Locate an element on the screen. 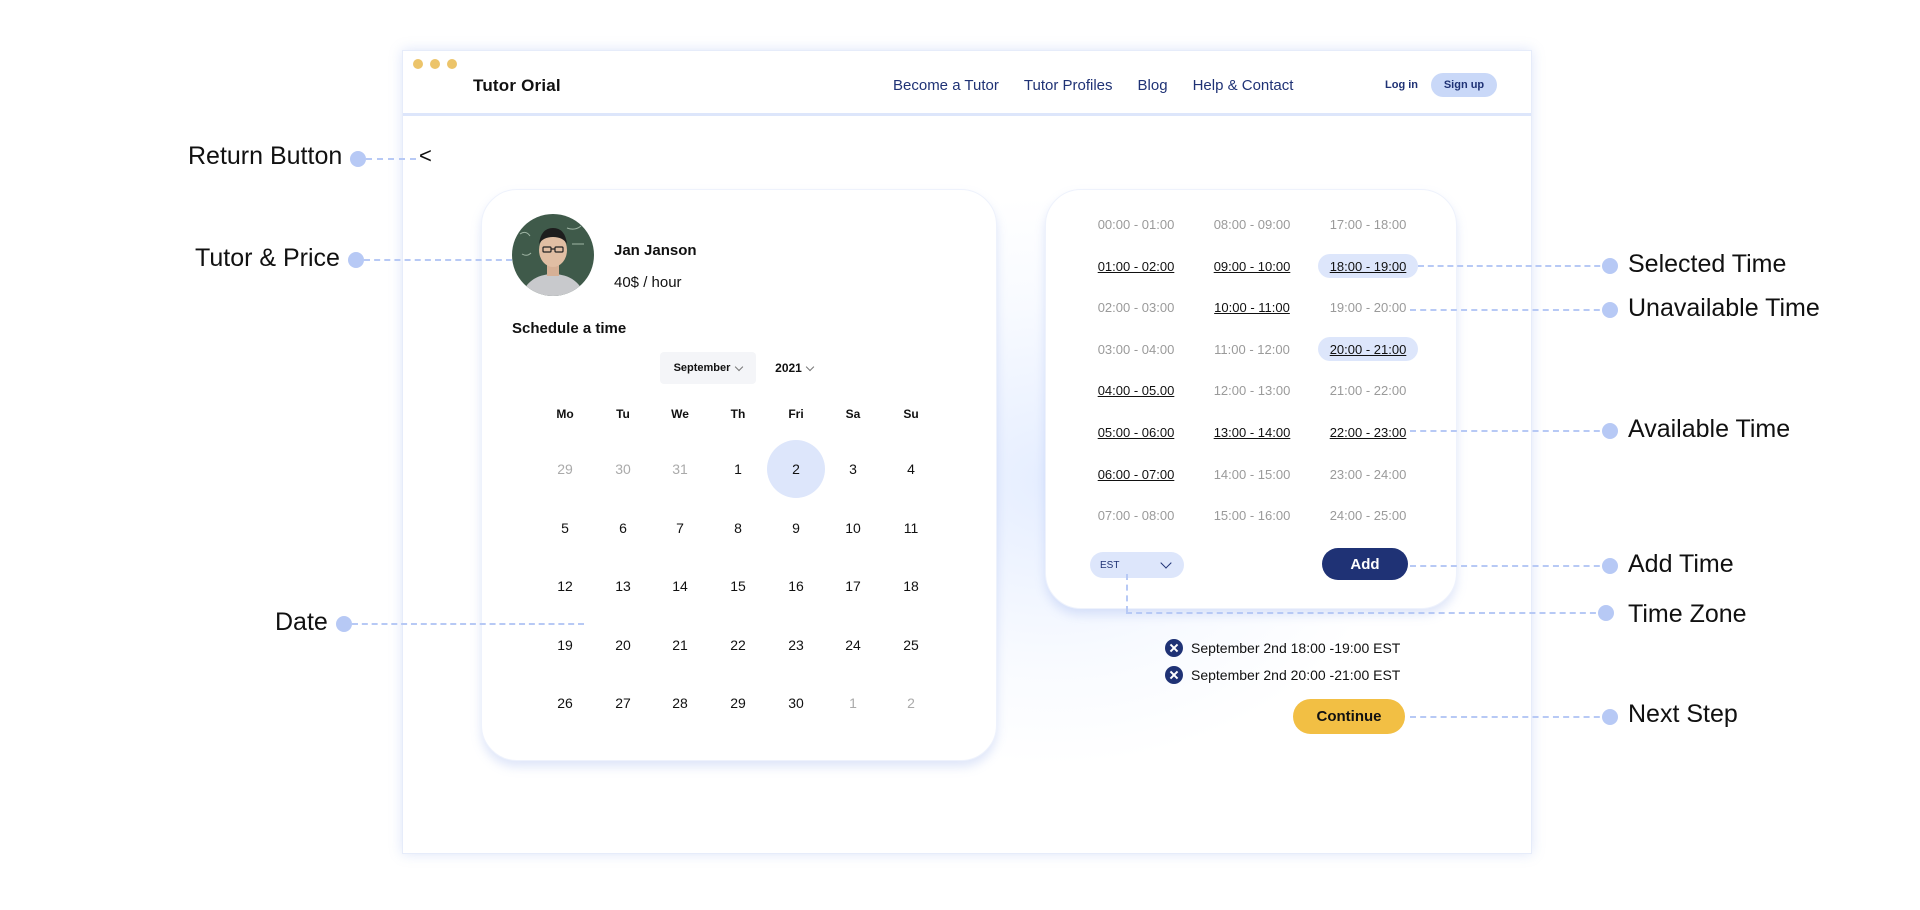 The width and height of the screenshot is (1920, 910). brand-logo: Tutor Orial is located at coordinates (517, 86).